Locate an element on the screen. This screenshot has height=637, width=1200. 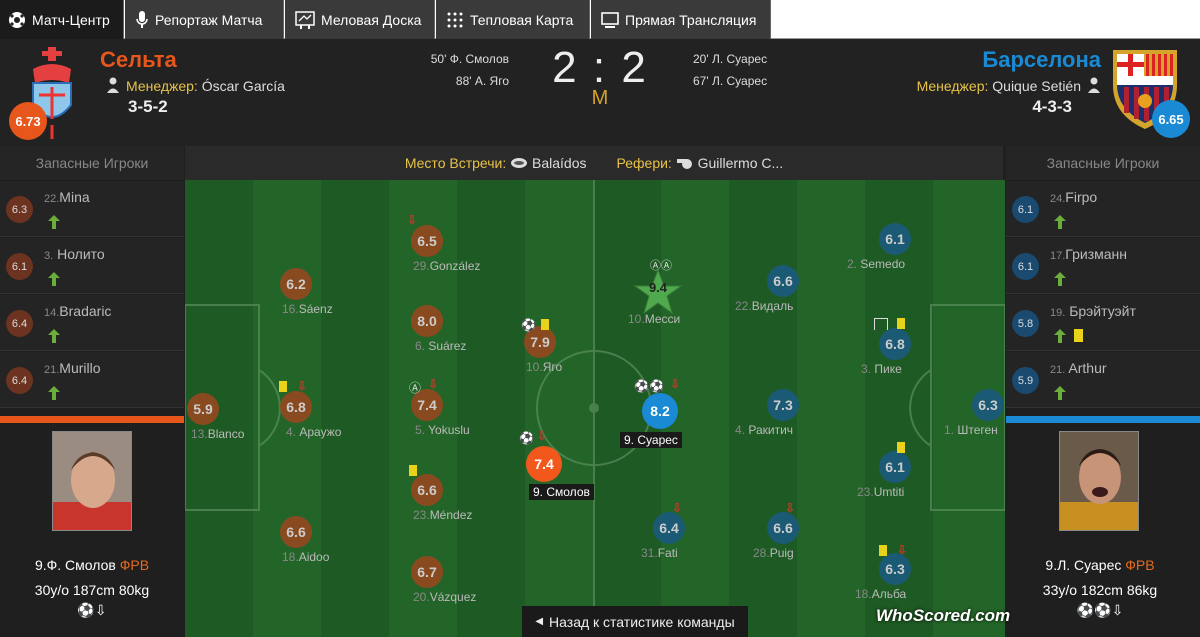
manager-label: Менеджер: is located at coordinates (952, 86).